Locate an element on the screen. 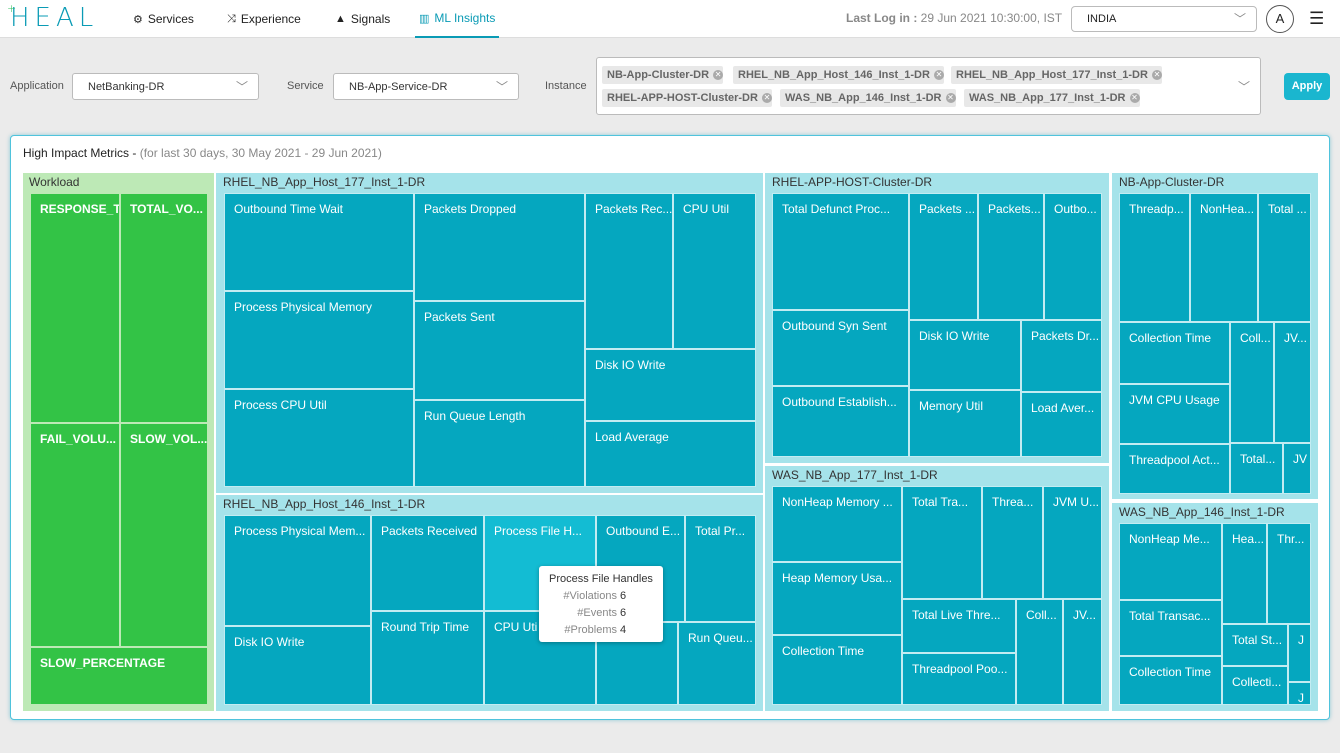  group-label: NB-App-Cluster-DR is located at coordinates (1172, 182).